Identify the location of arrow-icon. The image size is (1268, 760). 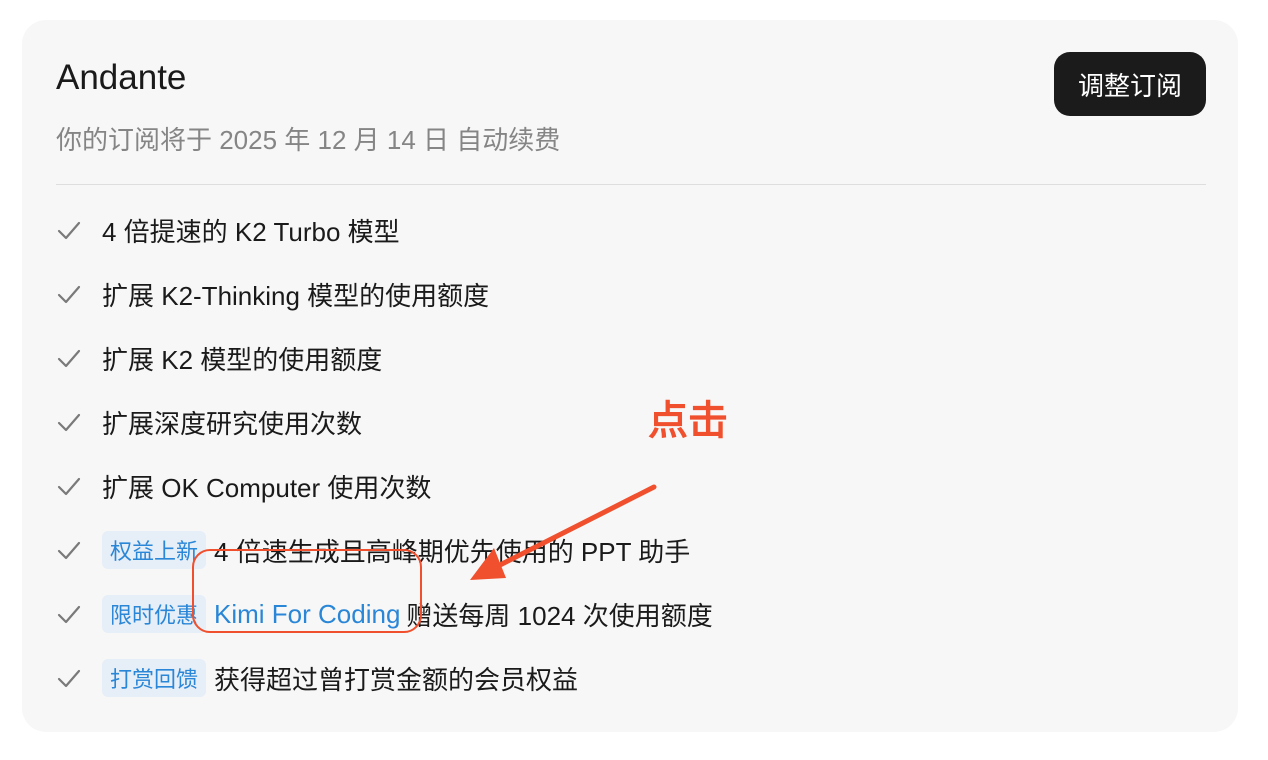
(563, 532).